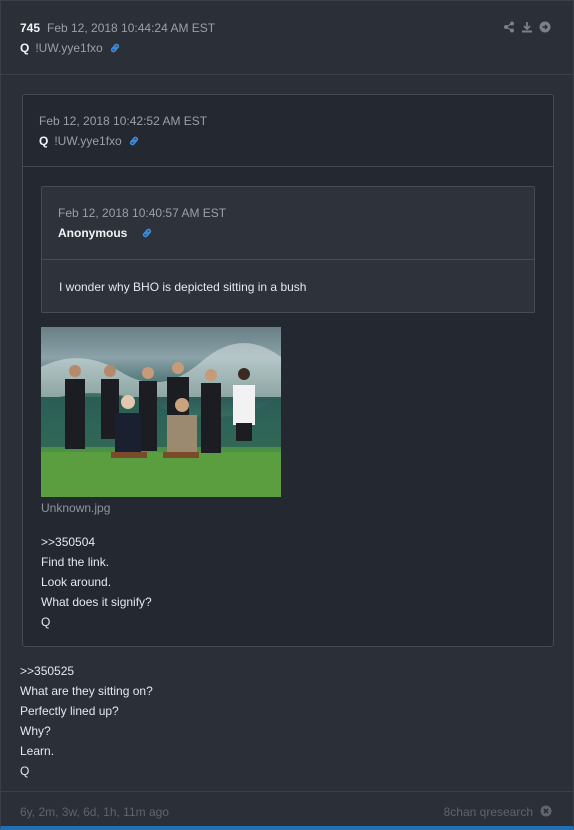 The width and height of the screenshot is (574, 830). Describe the element at coordinates (30, 28) in the screenshot. I see `post-number: 745` at that location.